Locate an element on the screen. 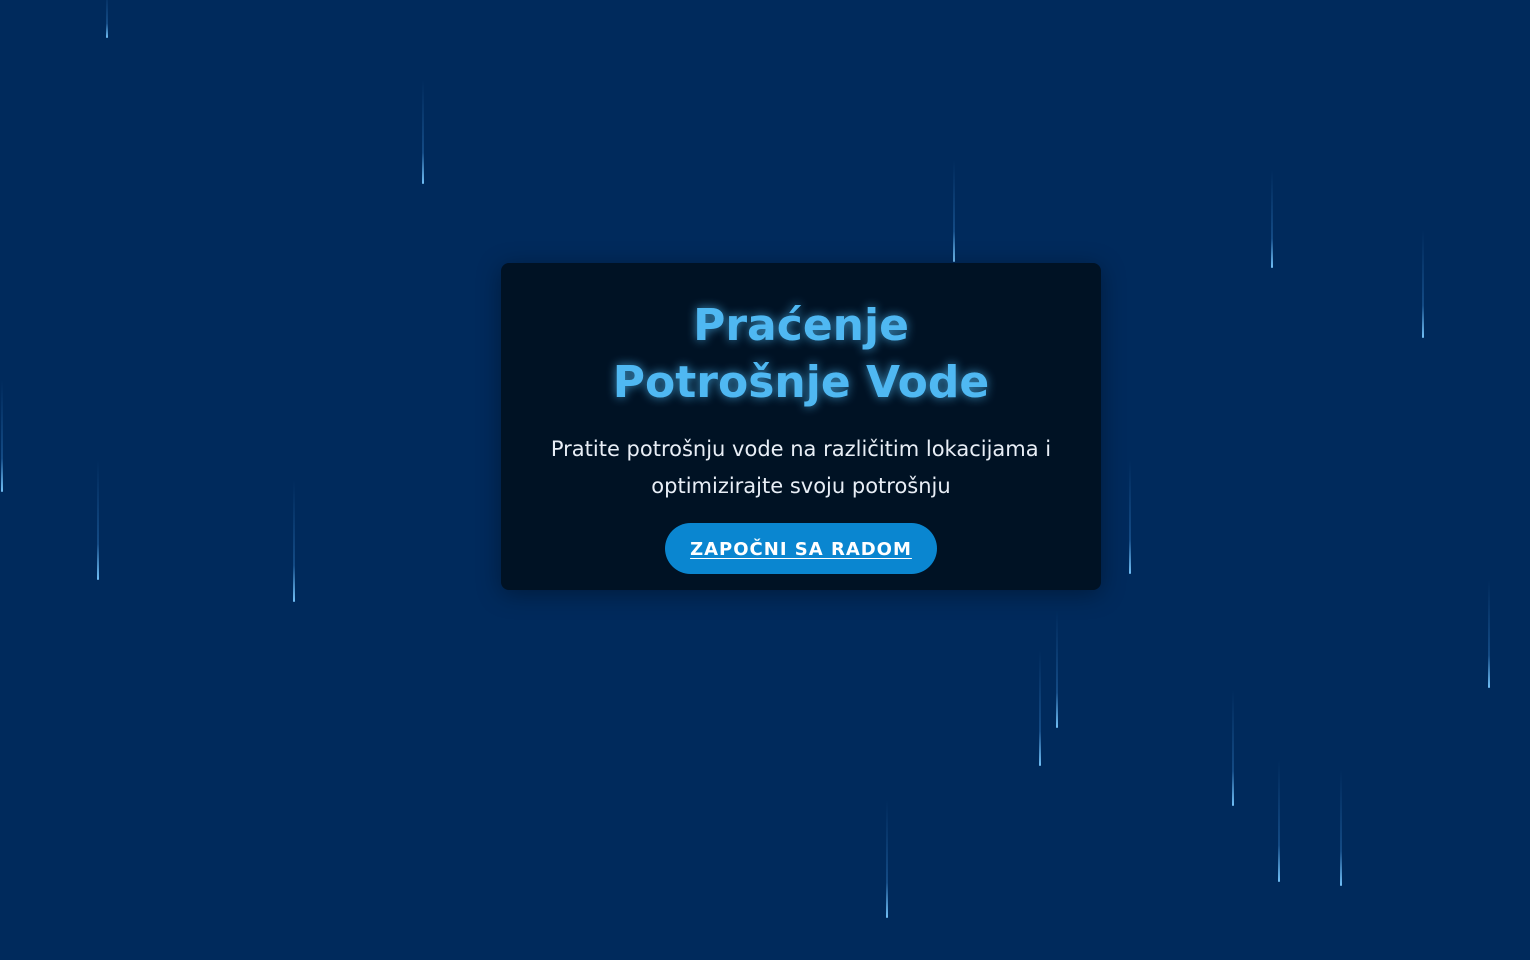 Image resolution: width=1530 pixels, height=960 pixels. page-title: Praćenje Potrošnje Vode is located at coordinates (801, 354).